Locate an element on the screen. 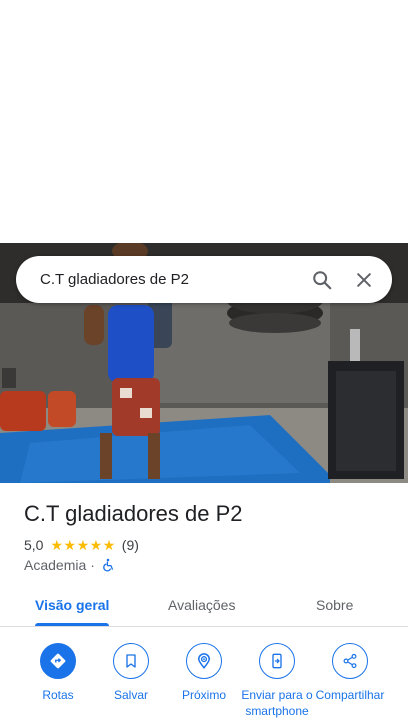 This screenshot has height=726, width=408. search-button is located at coordinates (322, 280).